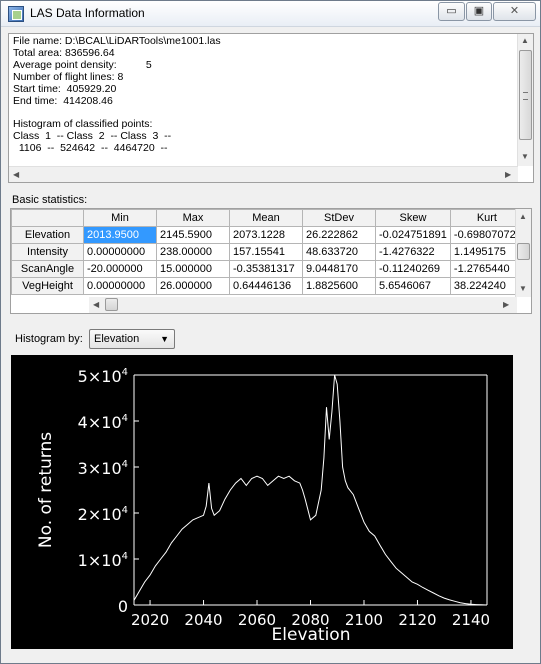  I want to click on close-icon: ✕, so click(514, 11).